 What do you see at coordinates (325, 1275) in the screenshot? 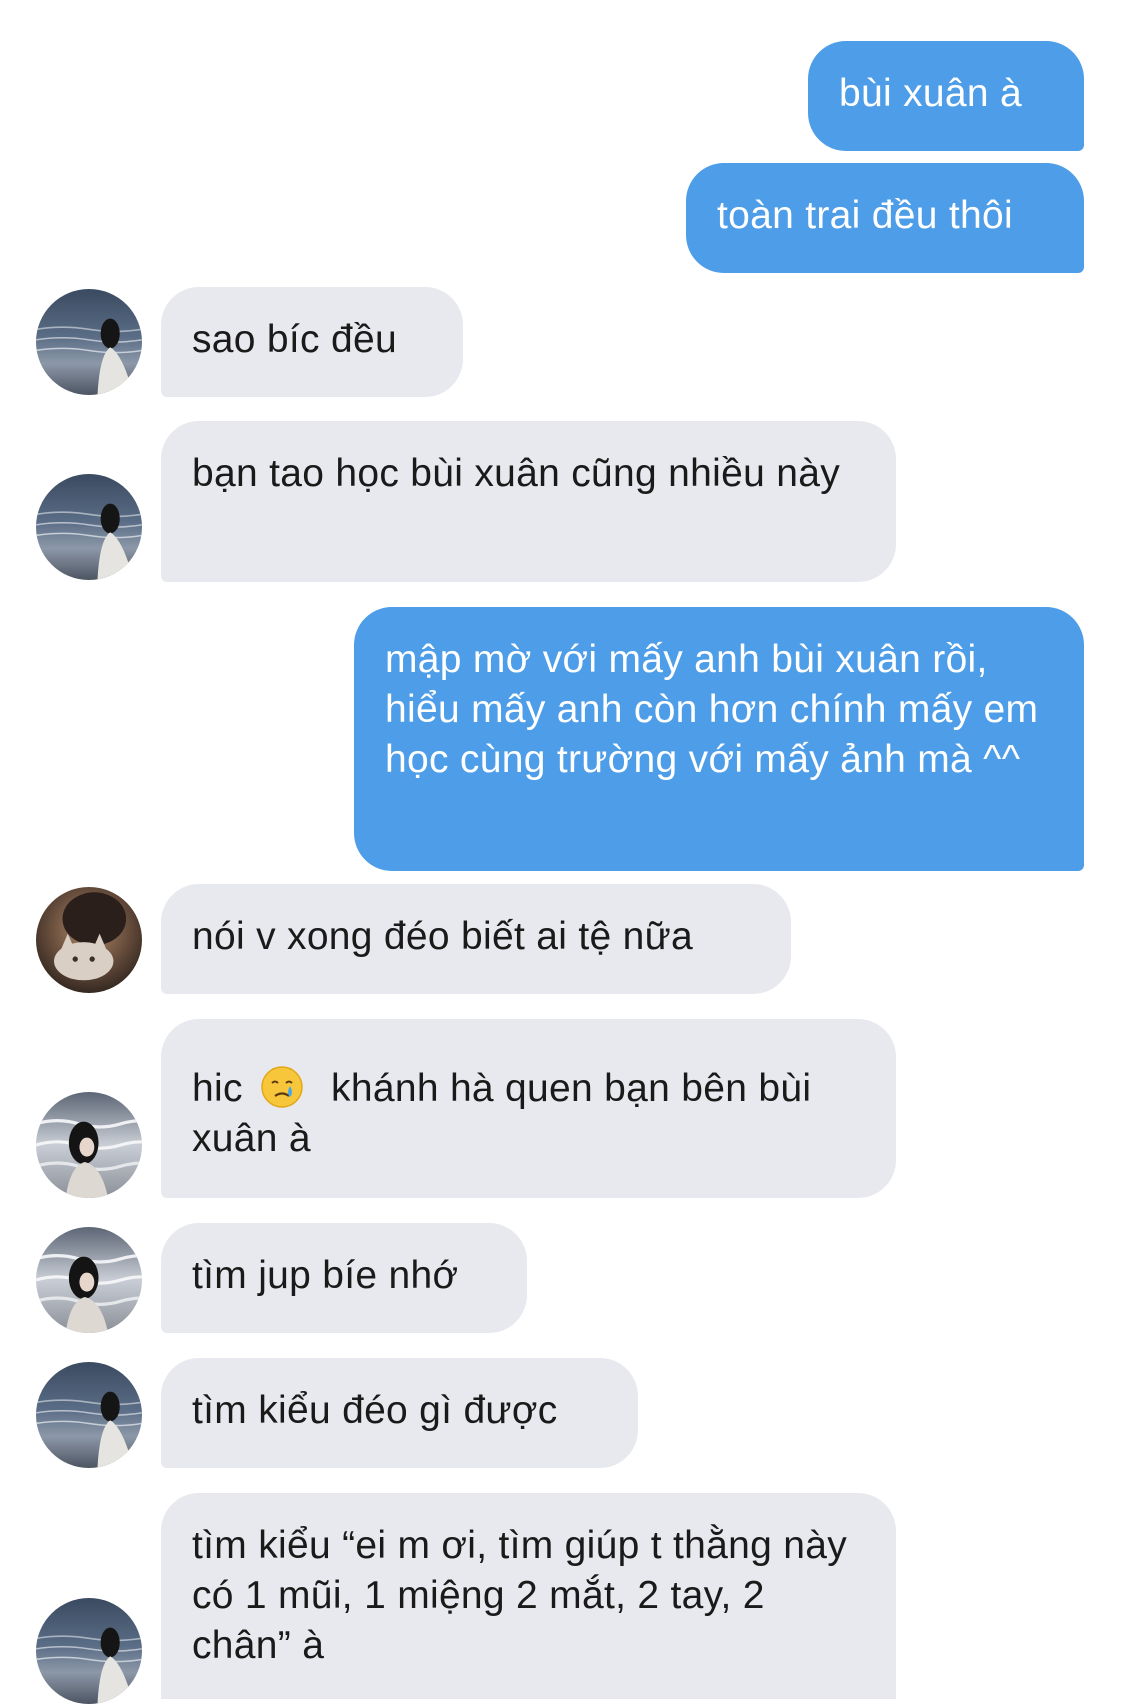
I see `message-text: tìm jup bíe nhớ` at bounding box center [325, 1275].